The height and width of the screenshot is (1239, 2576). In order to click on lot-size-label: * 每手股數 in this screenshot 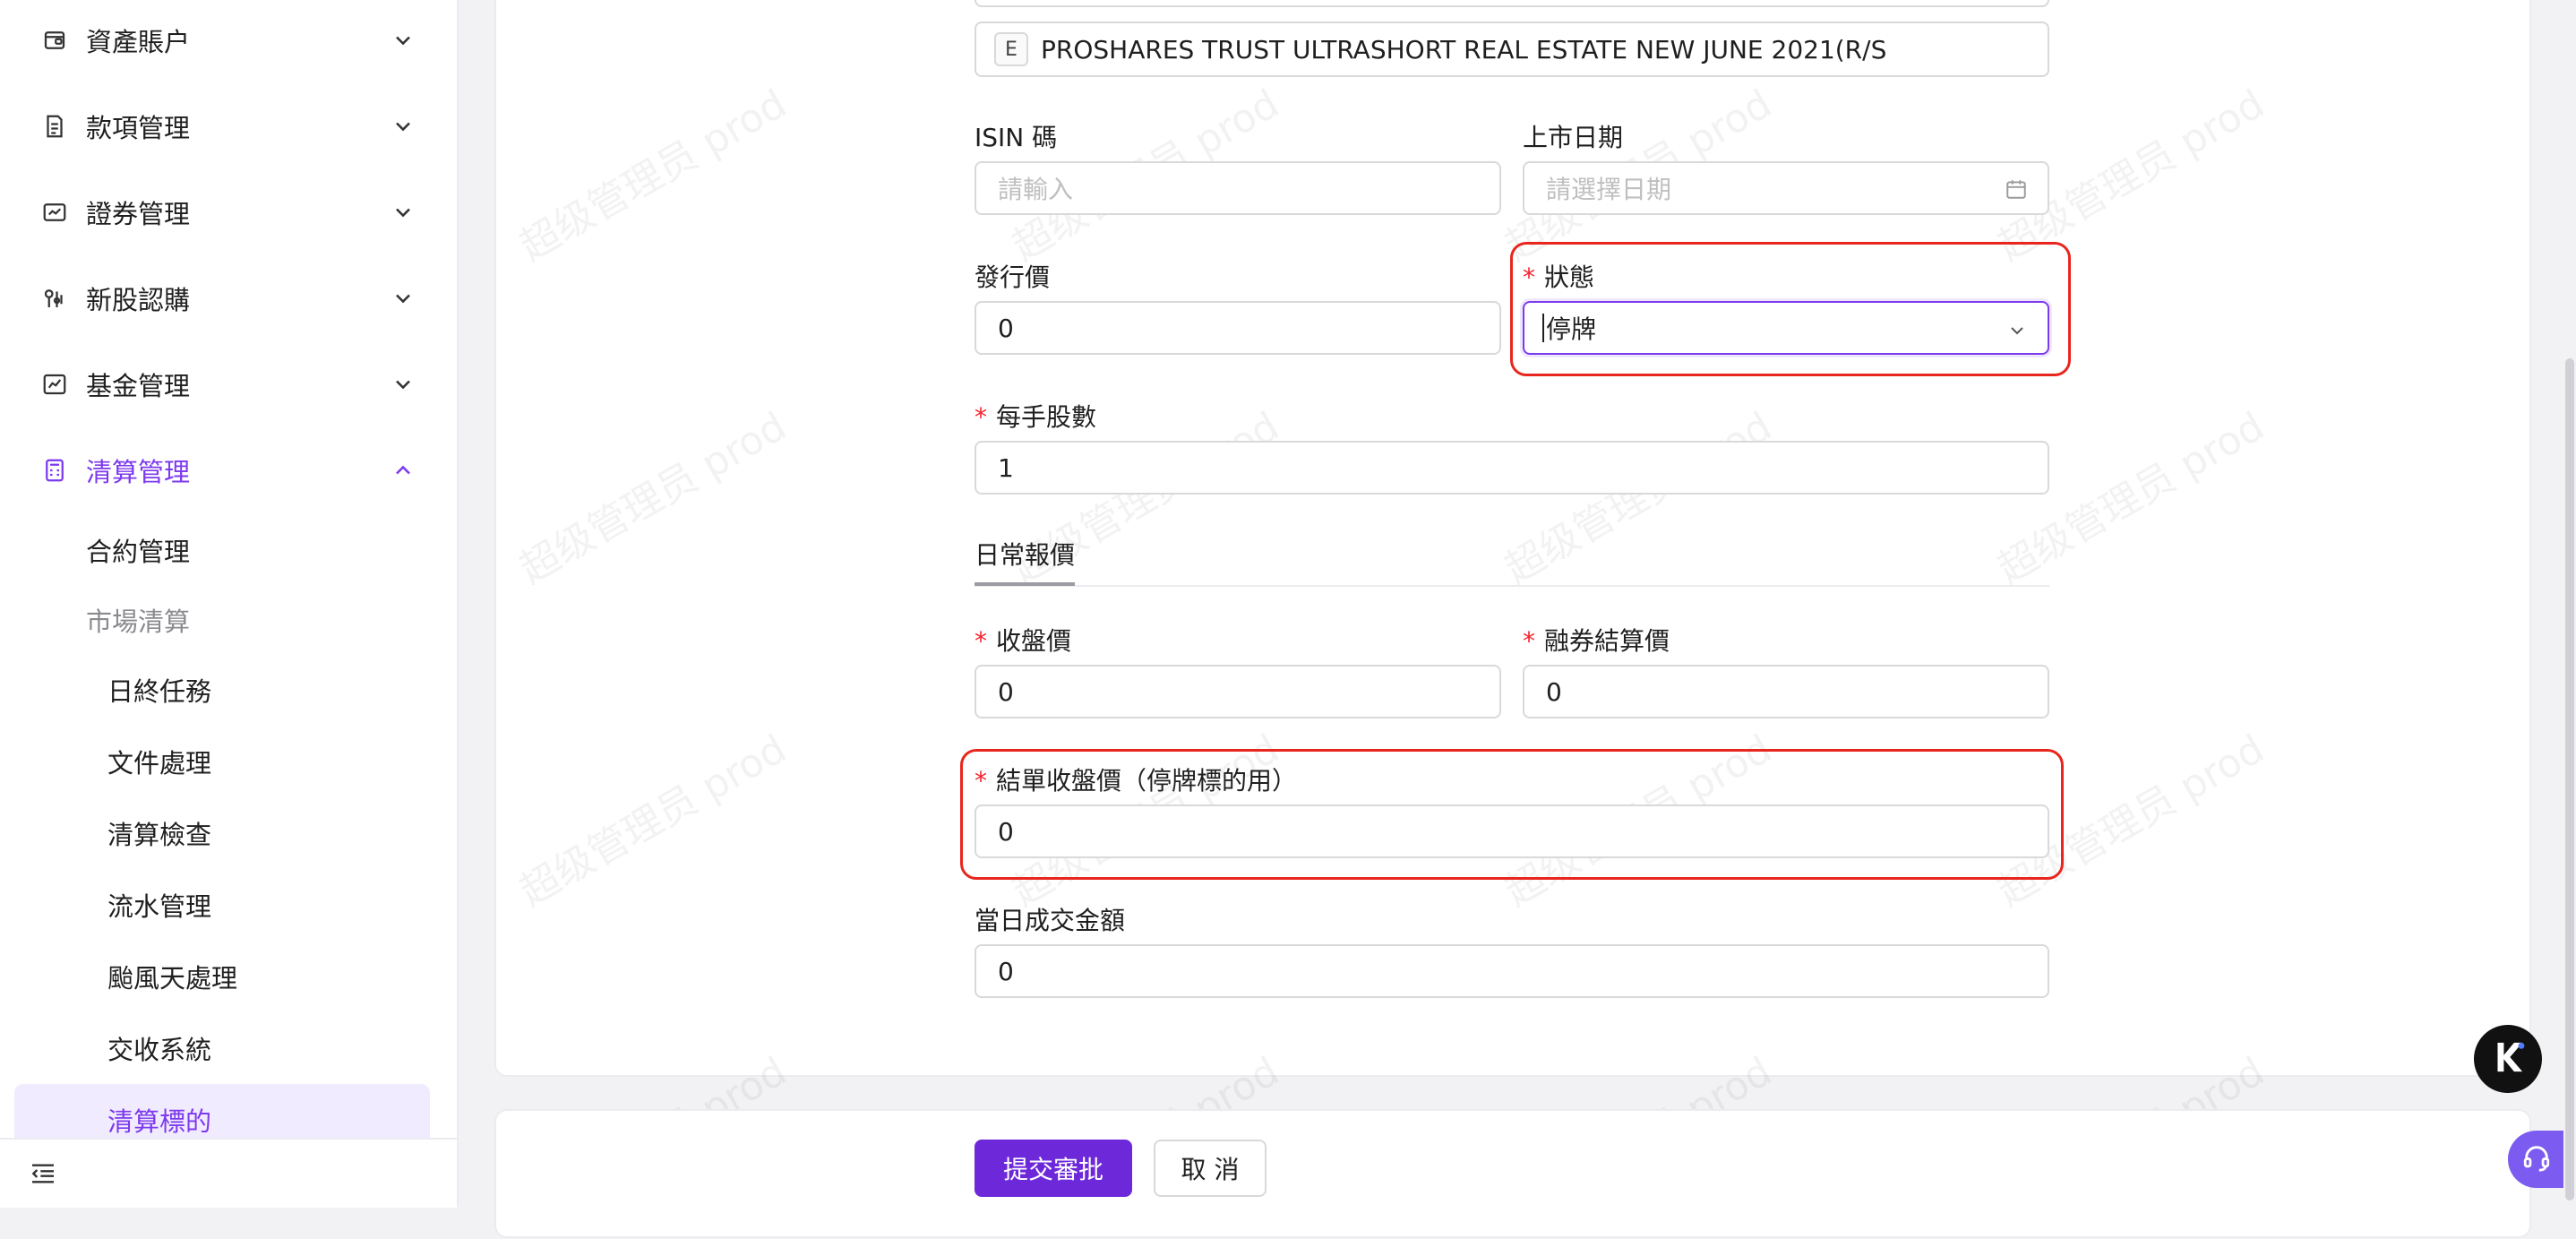, I will do `click(1035, 416)`.